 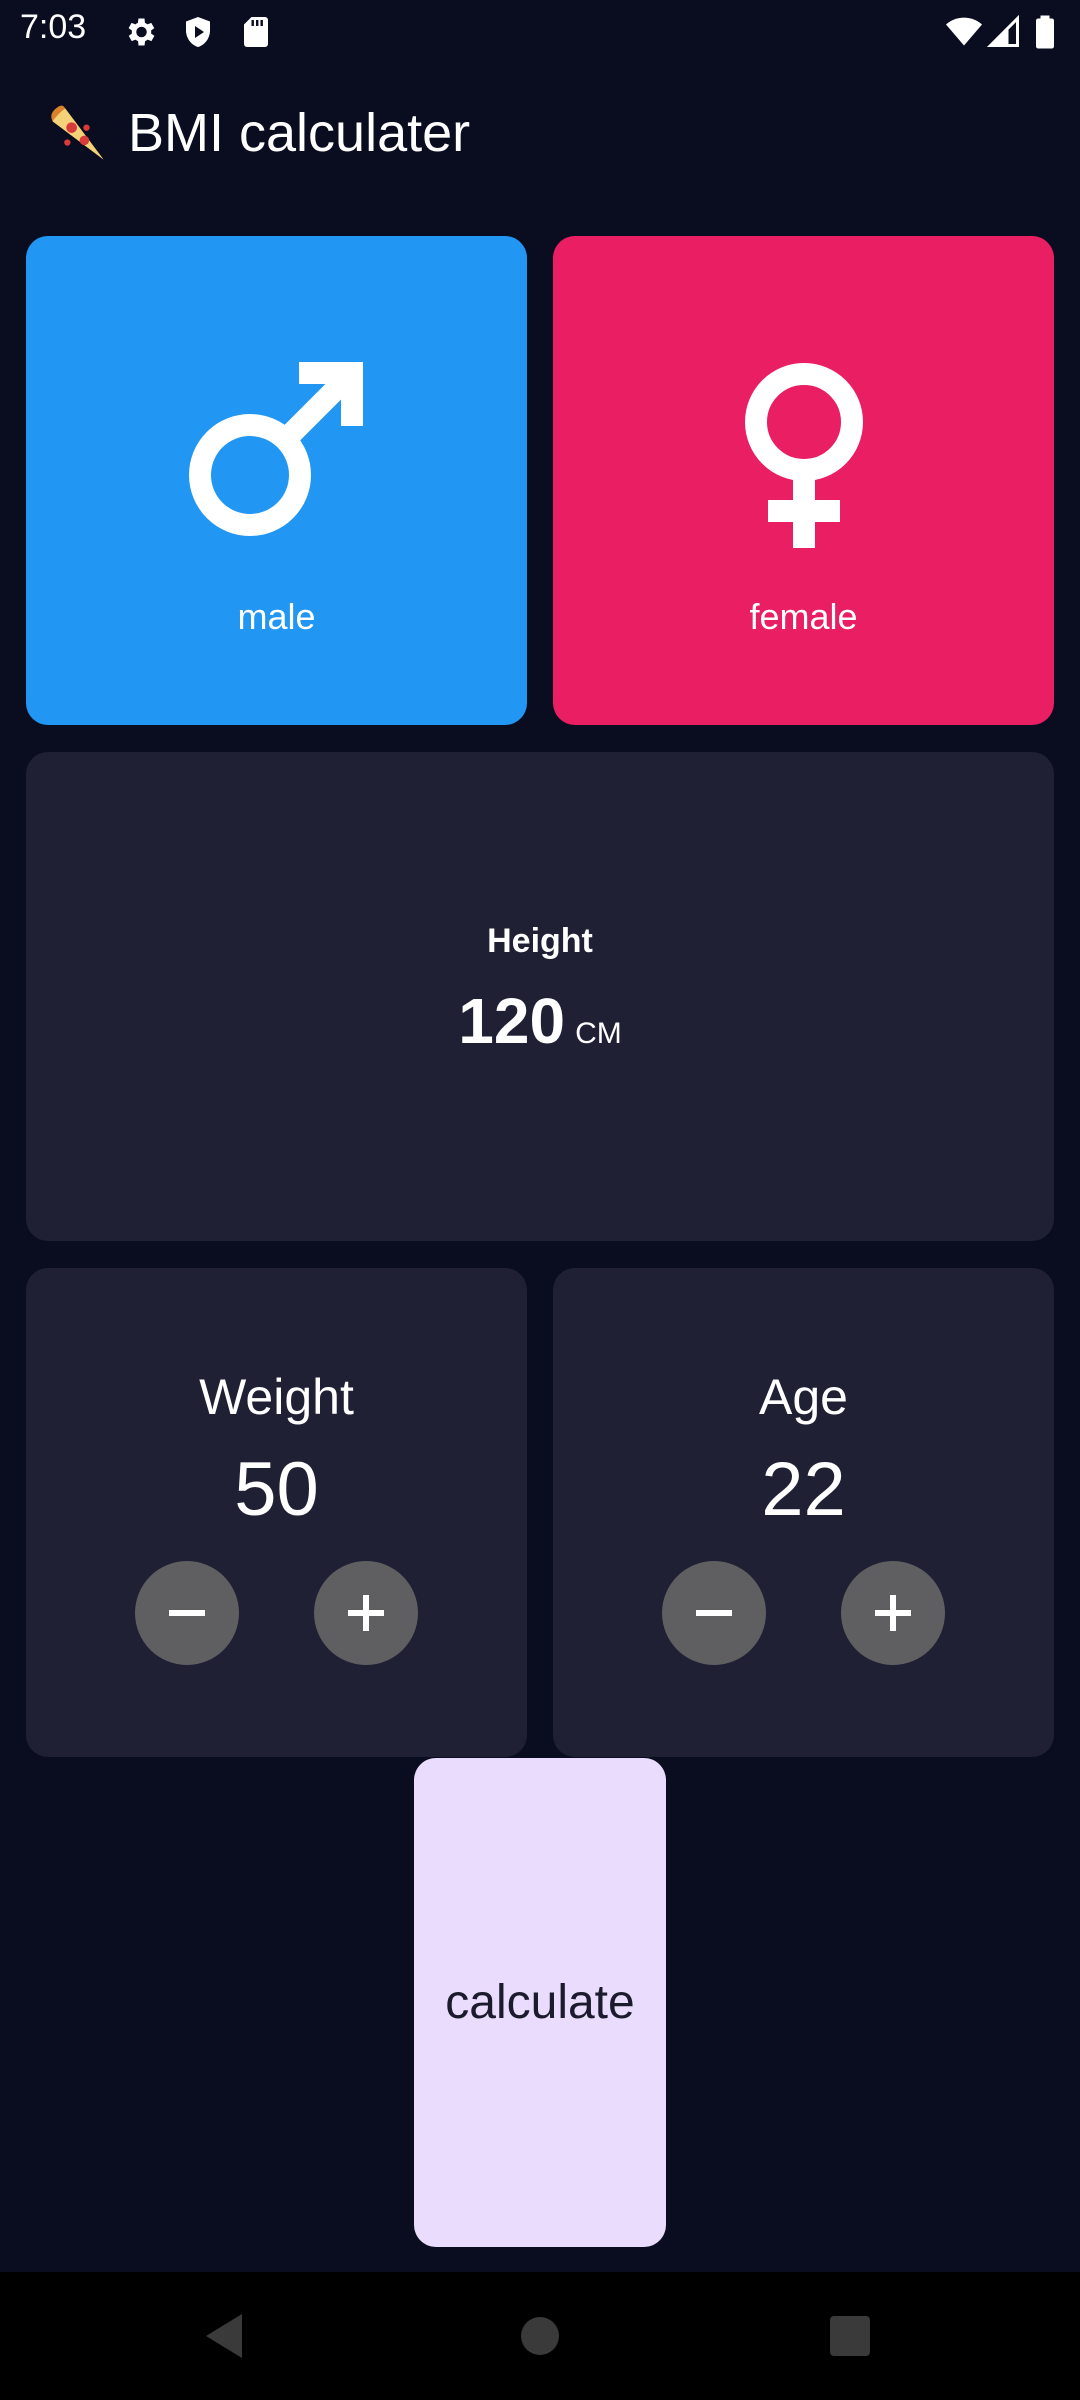 I want to click on age-increment-button, so click(x=893, y=1613).